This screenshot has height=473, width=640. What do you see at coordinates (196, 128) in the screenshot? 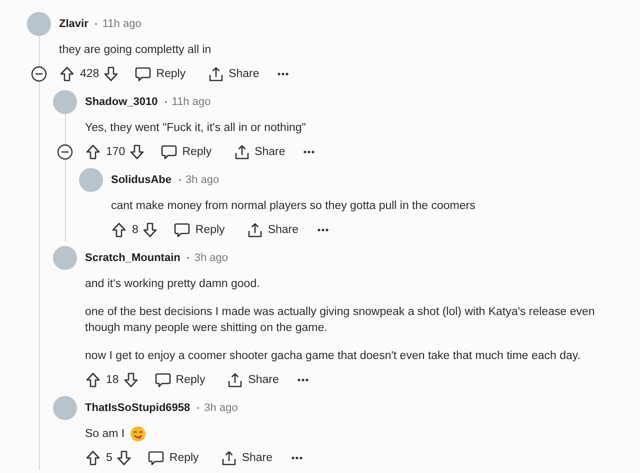
I see `comment-text: Yes, they went "Fuck it, it's all in or nothing"` at bounding box center [196, 128].